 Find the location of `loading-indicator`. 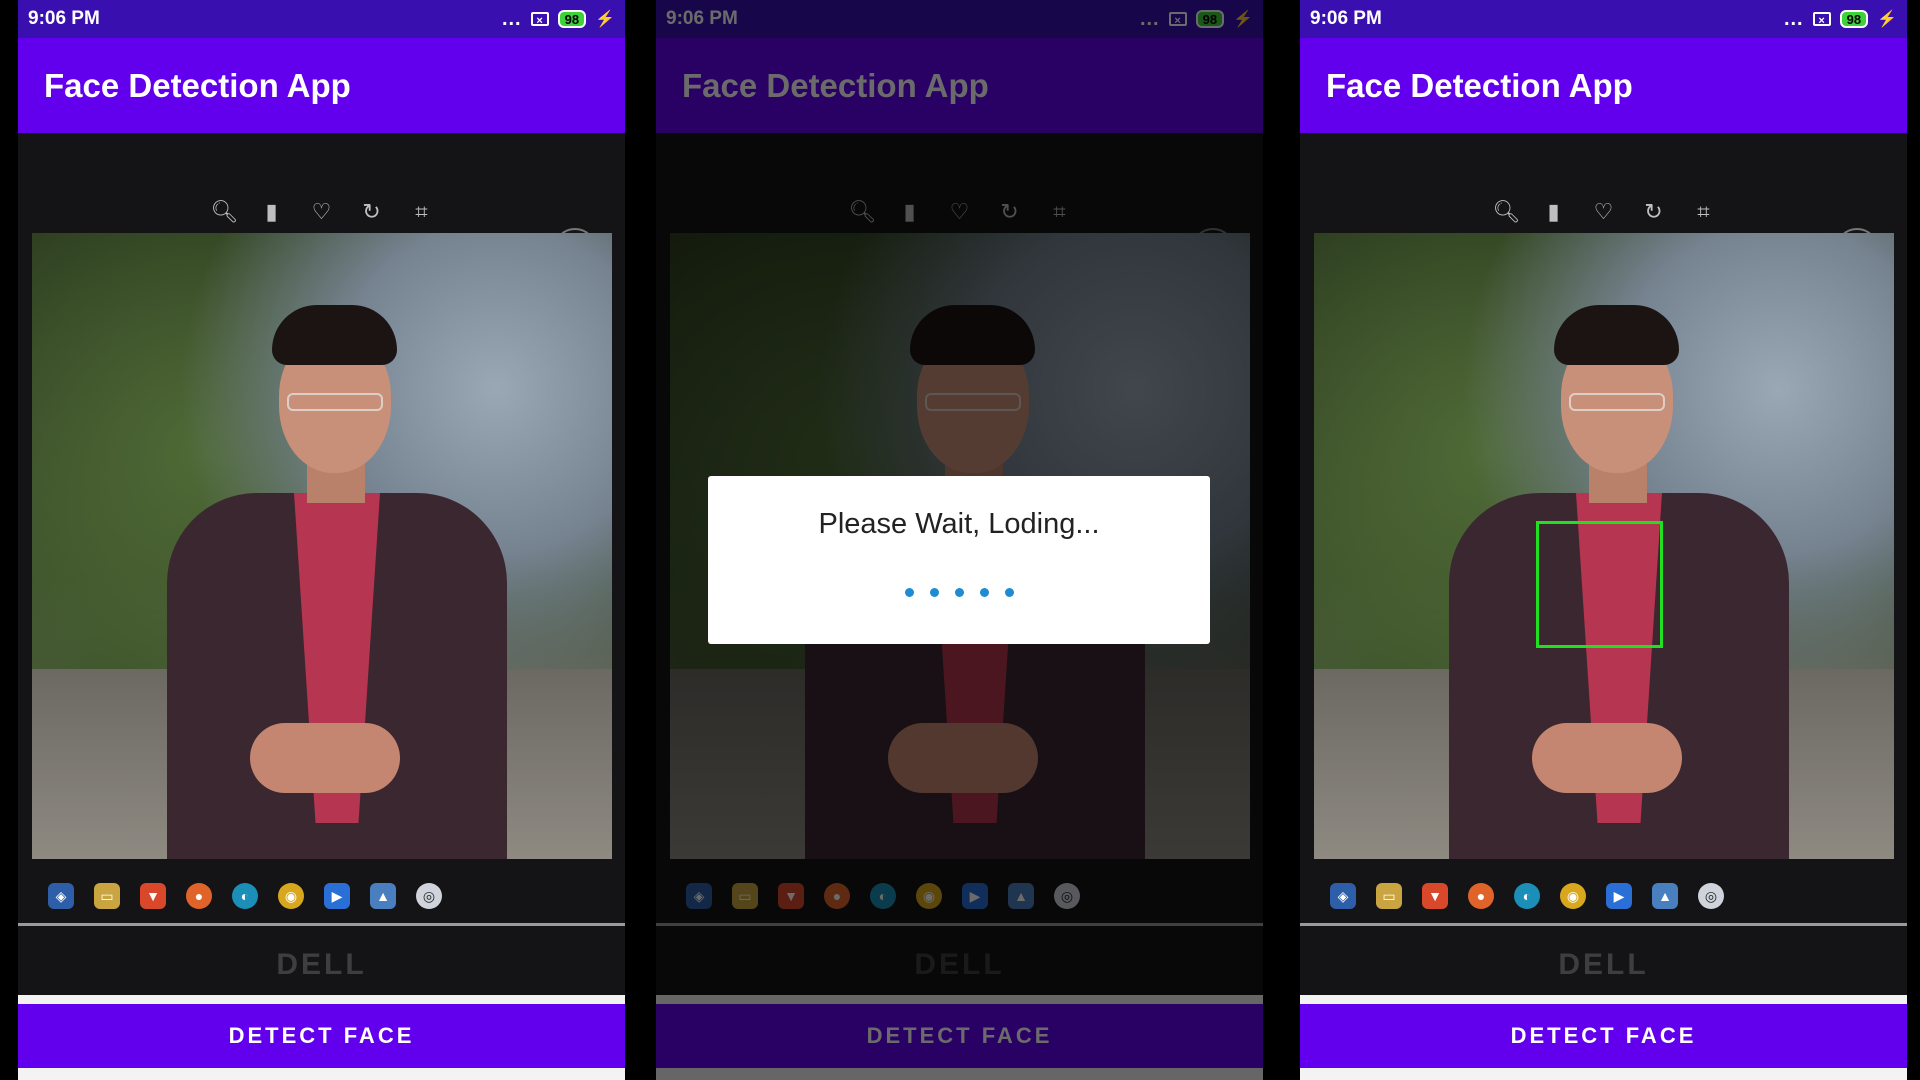

loading-indicator is located at coordinates (959, 592).